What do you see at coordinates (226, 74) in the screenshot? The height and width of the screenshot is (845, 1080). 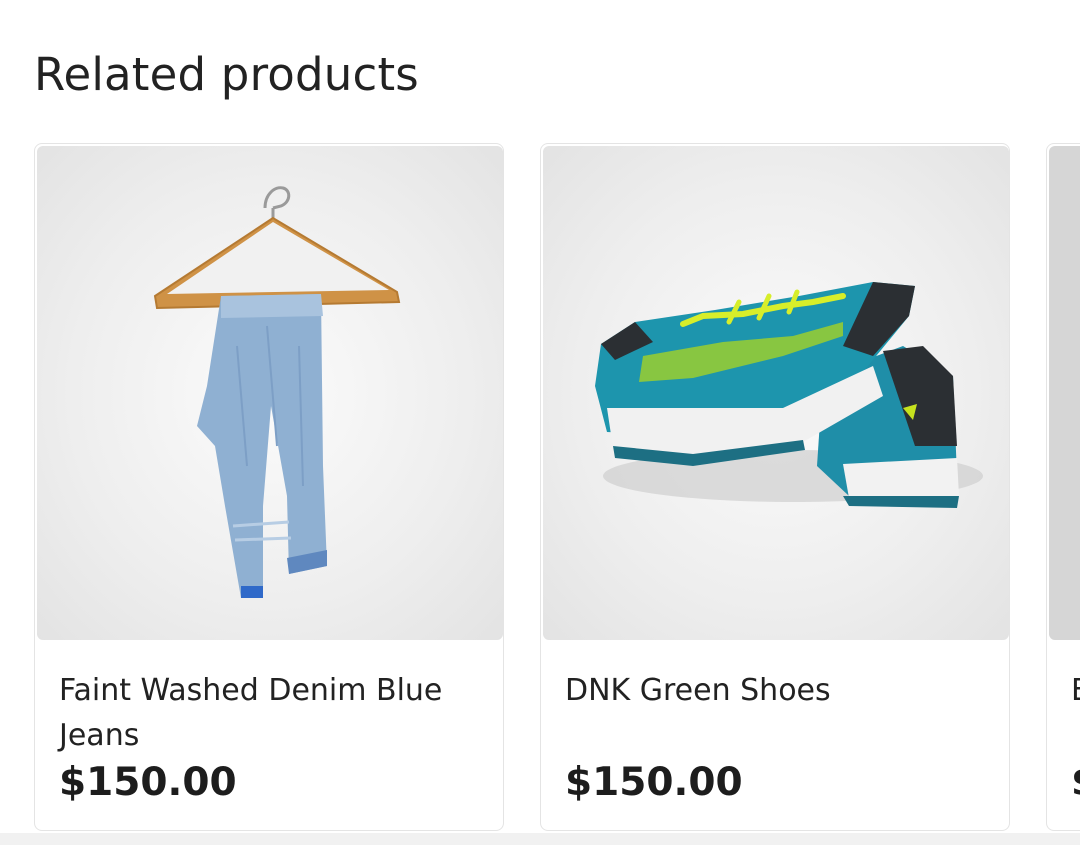 I see `section-title: Related products` at bounding box center [226, 74].